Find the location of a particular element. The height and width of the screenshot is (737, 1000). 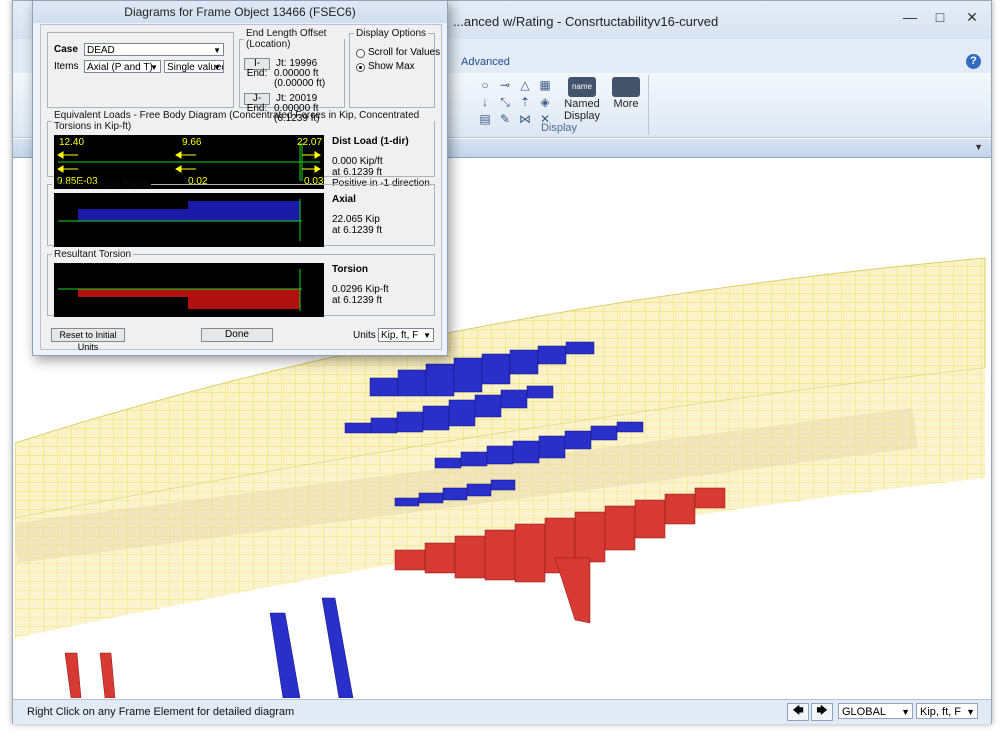

axial-diagram is located at coordinates (189, 220).